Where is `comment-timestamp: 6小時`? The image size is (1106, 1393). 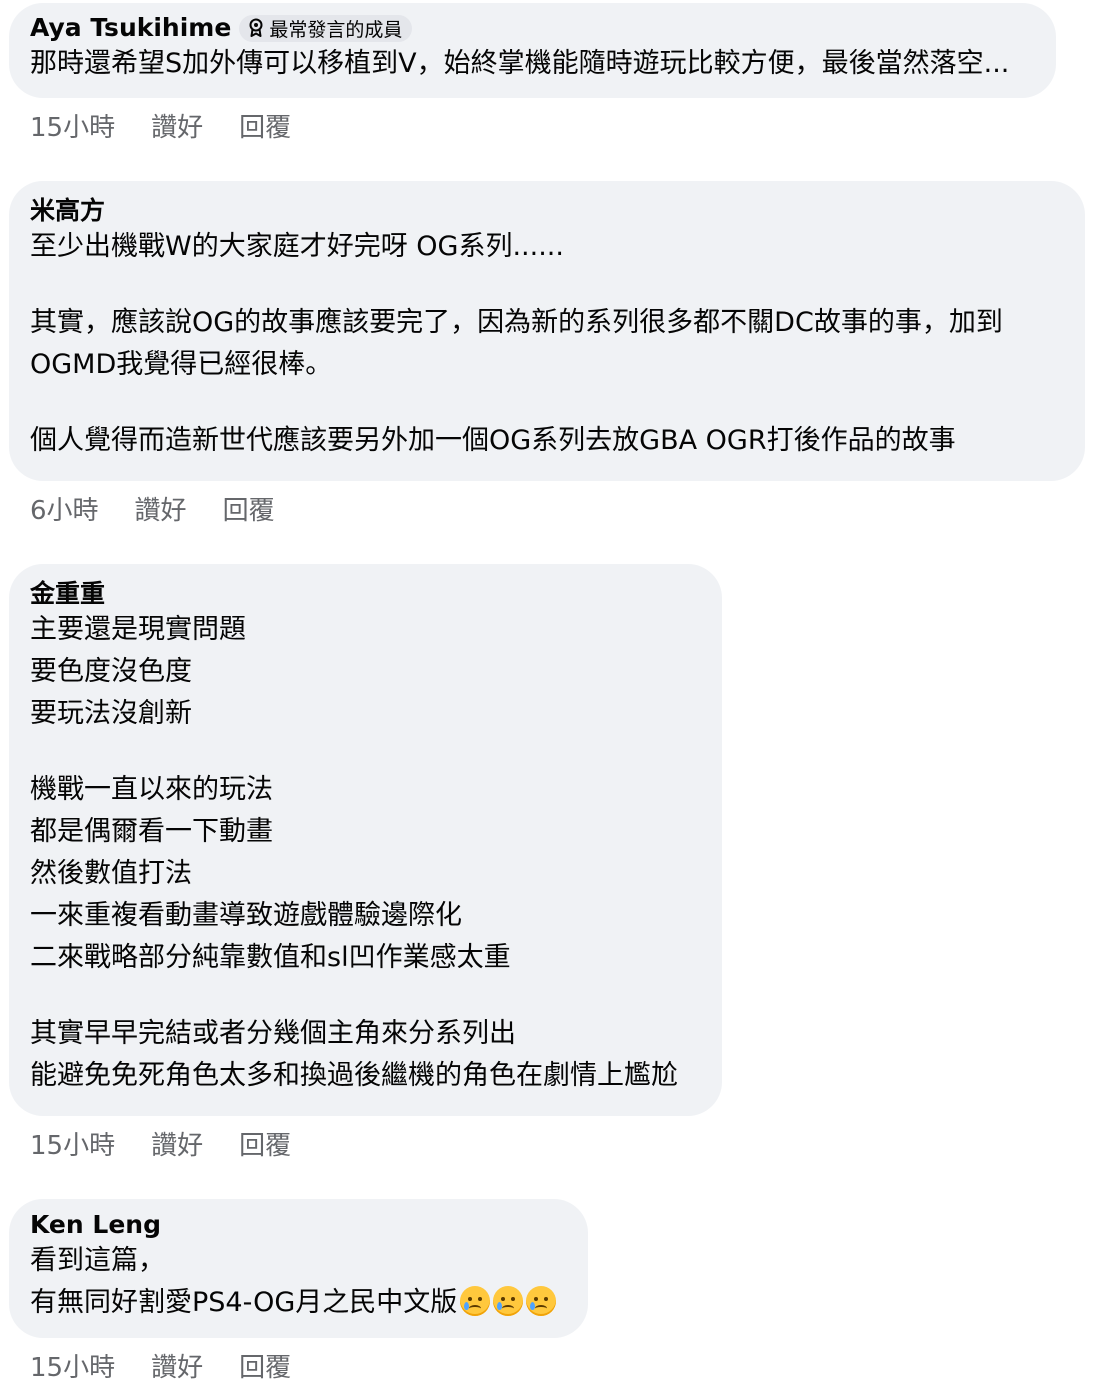
comment-timestamp: 6小時 is located at coordinates (64, 511).